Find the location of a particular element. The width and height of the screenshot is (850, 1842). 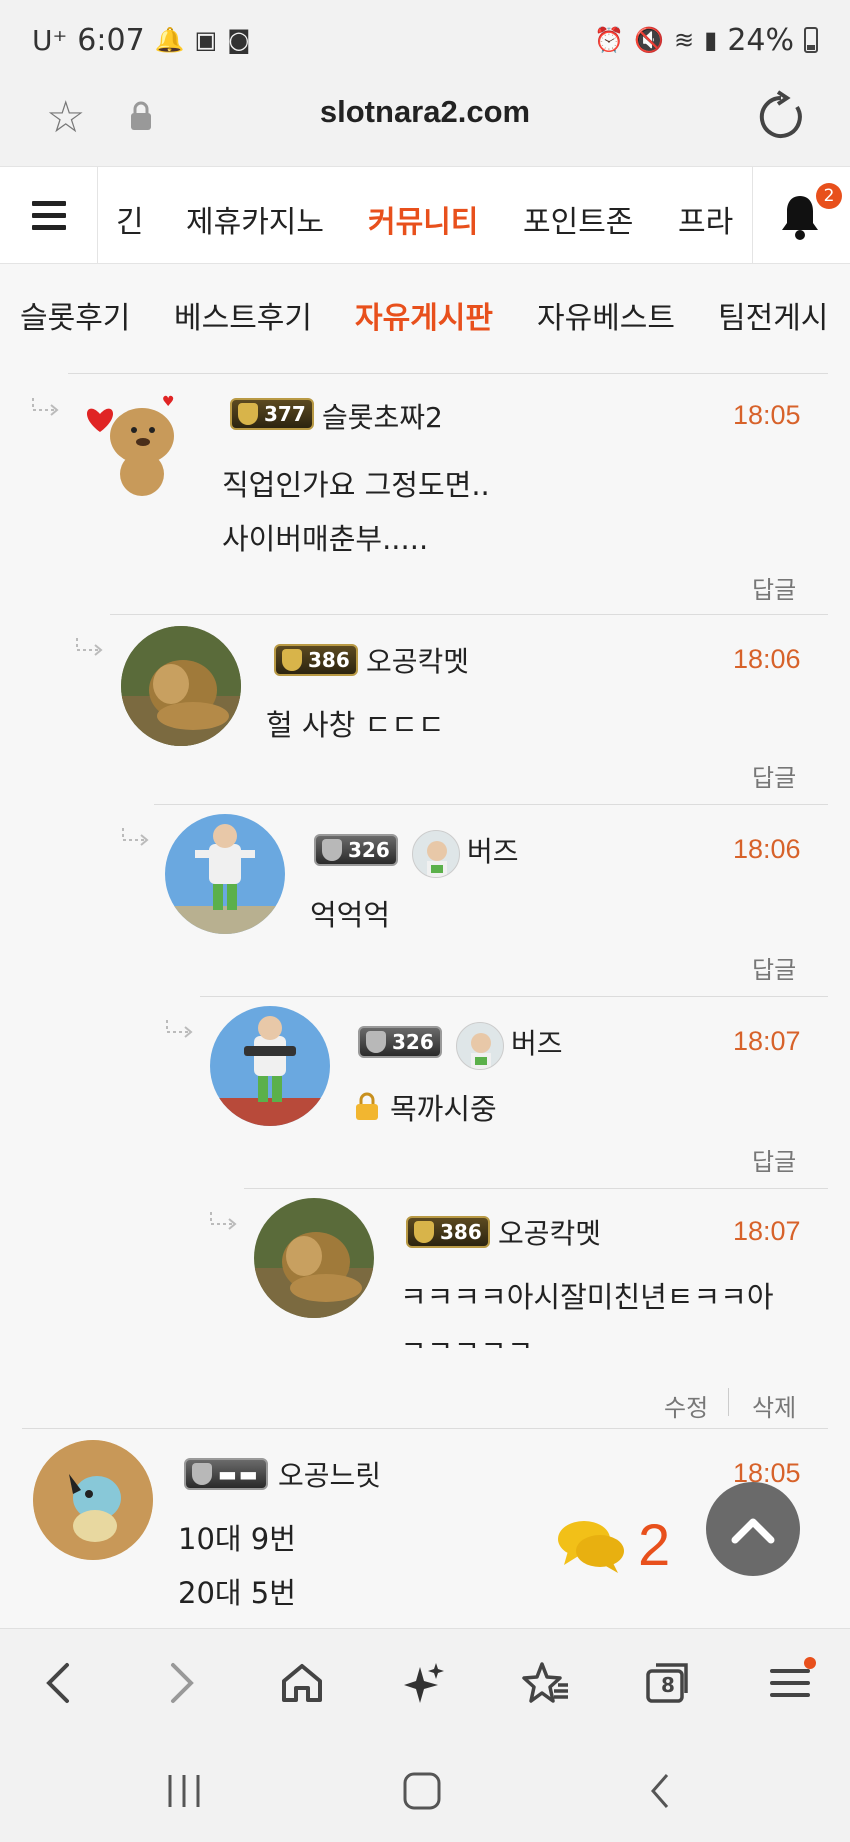

comment-body-line: 20대 5번 is located at coordinates (237, 1593).